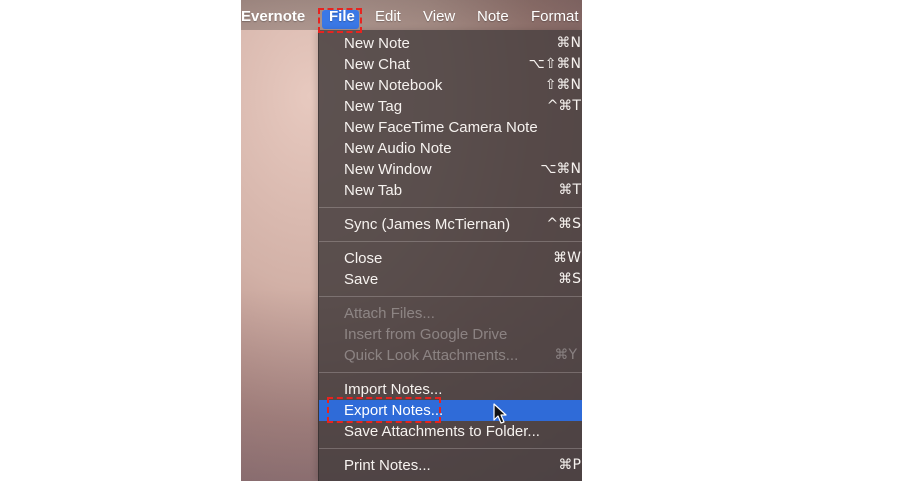 The image size is (900, 500). What do you see at coordinates (493, 17) in the screenshot?
I see `menu-note: Note` at bounding box center [493, 17].